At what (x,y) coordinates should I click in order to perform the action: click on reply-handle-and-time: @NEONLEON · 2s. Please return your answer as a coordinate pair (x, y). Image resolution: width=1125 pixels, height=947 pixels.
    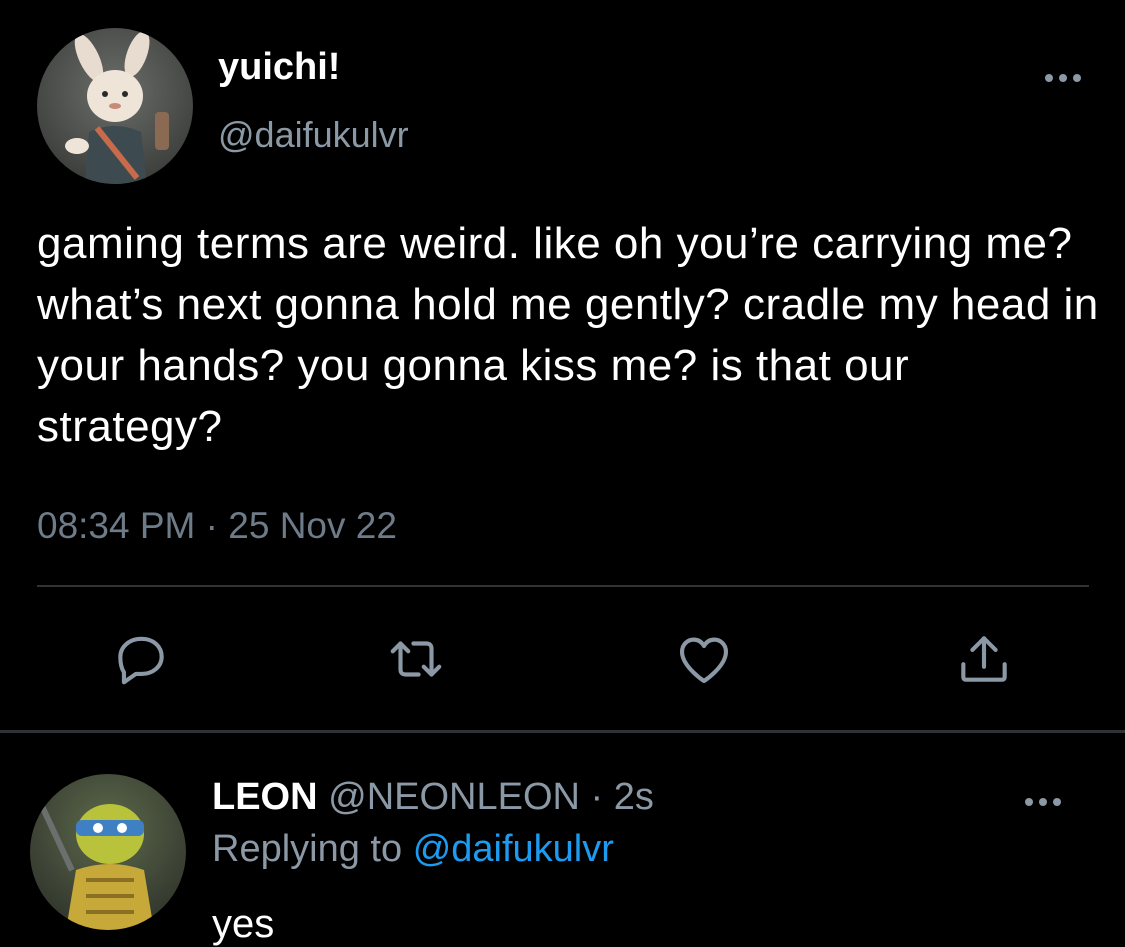
    Looking at the image, I should click on (491, 797).